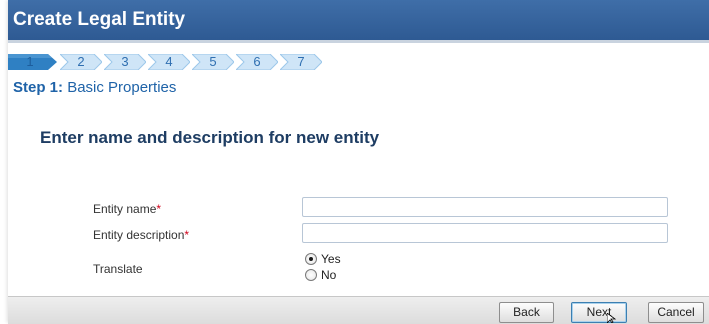 This screenshot has width=709, height=324. I want to click on step-1-tab: 1, so click(32, 62).